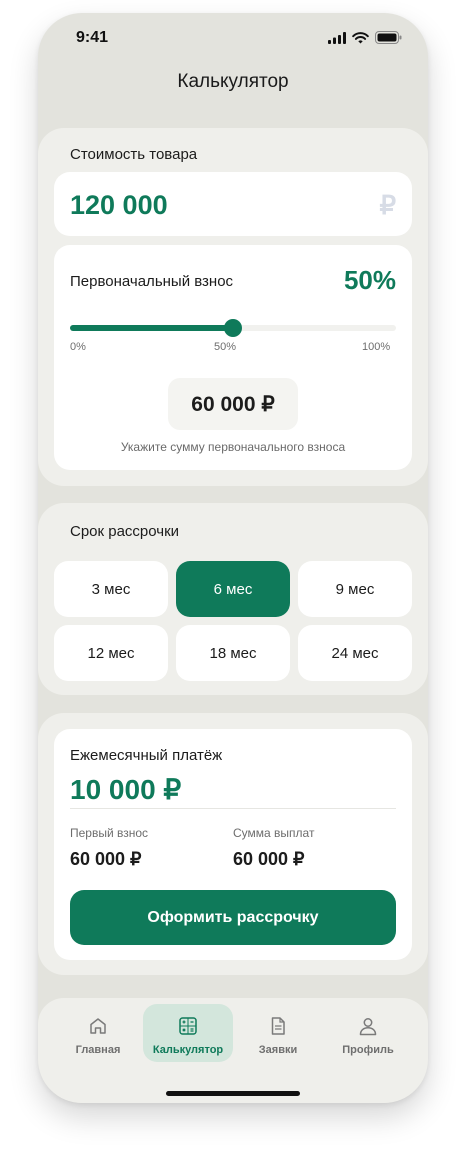 The image size is (466, 1167). Describe the element at coordinates (134, 154) in the screenshot. I see `price-label: Стоимость товара` at that location.